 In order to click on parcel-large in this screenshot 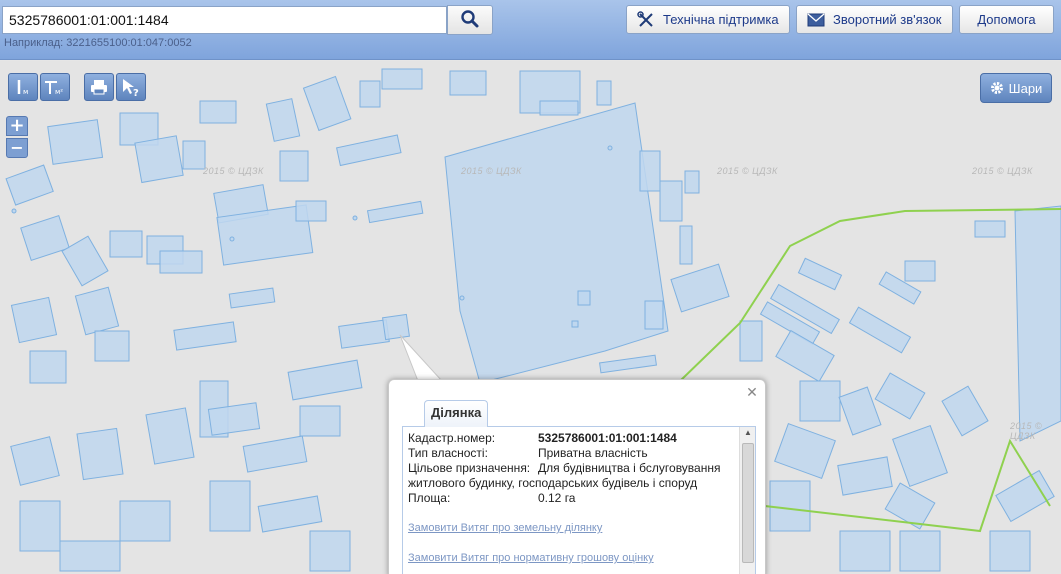, I will do `click(556, 243)`.